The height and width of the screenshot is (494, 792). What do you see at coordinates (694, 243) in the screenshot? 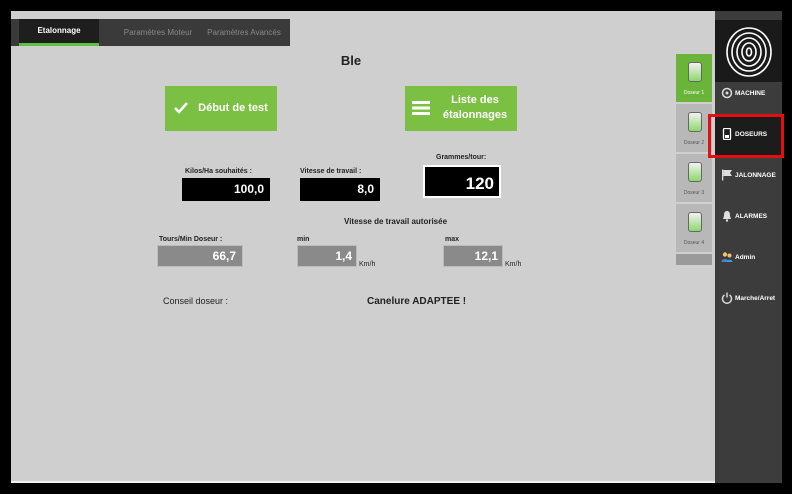
I see `doseur-4-label: Doseur 4` at bounding box center [694, 243].